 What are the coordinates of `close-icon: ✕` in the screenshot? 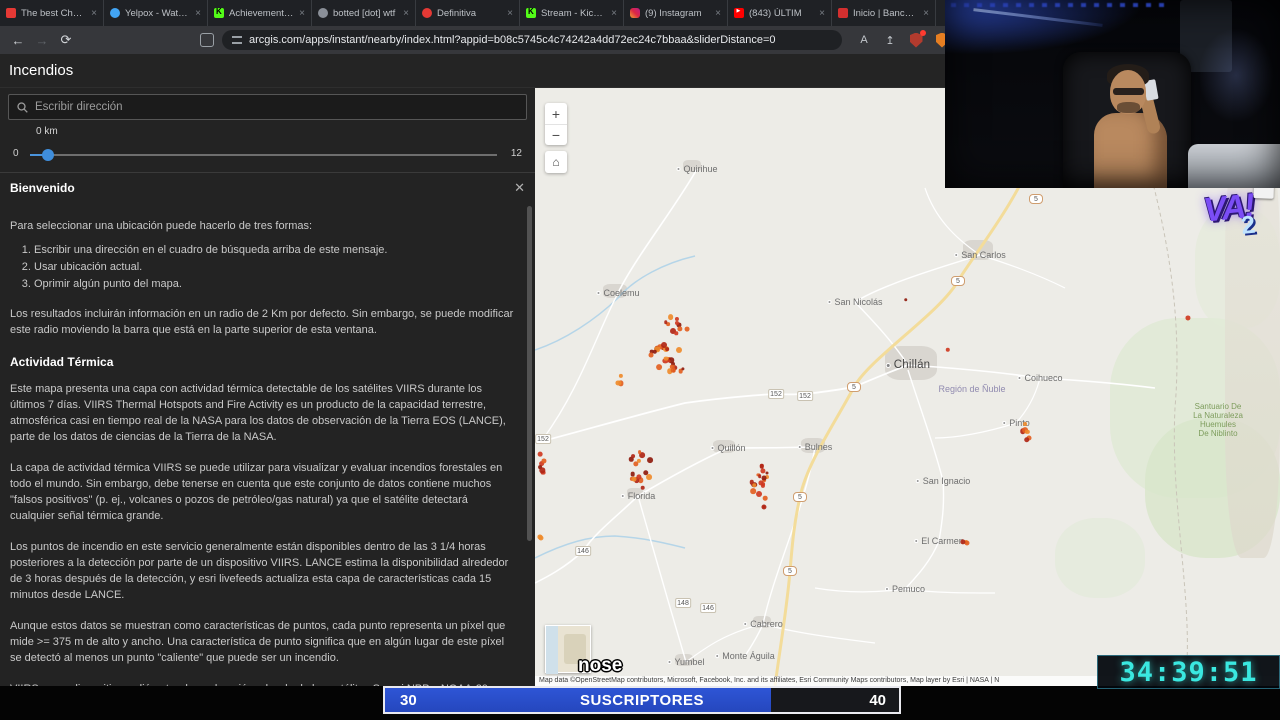 It's located at (519, 188).